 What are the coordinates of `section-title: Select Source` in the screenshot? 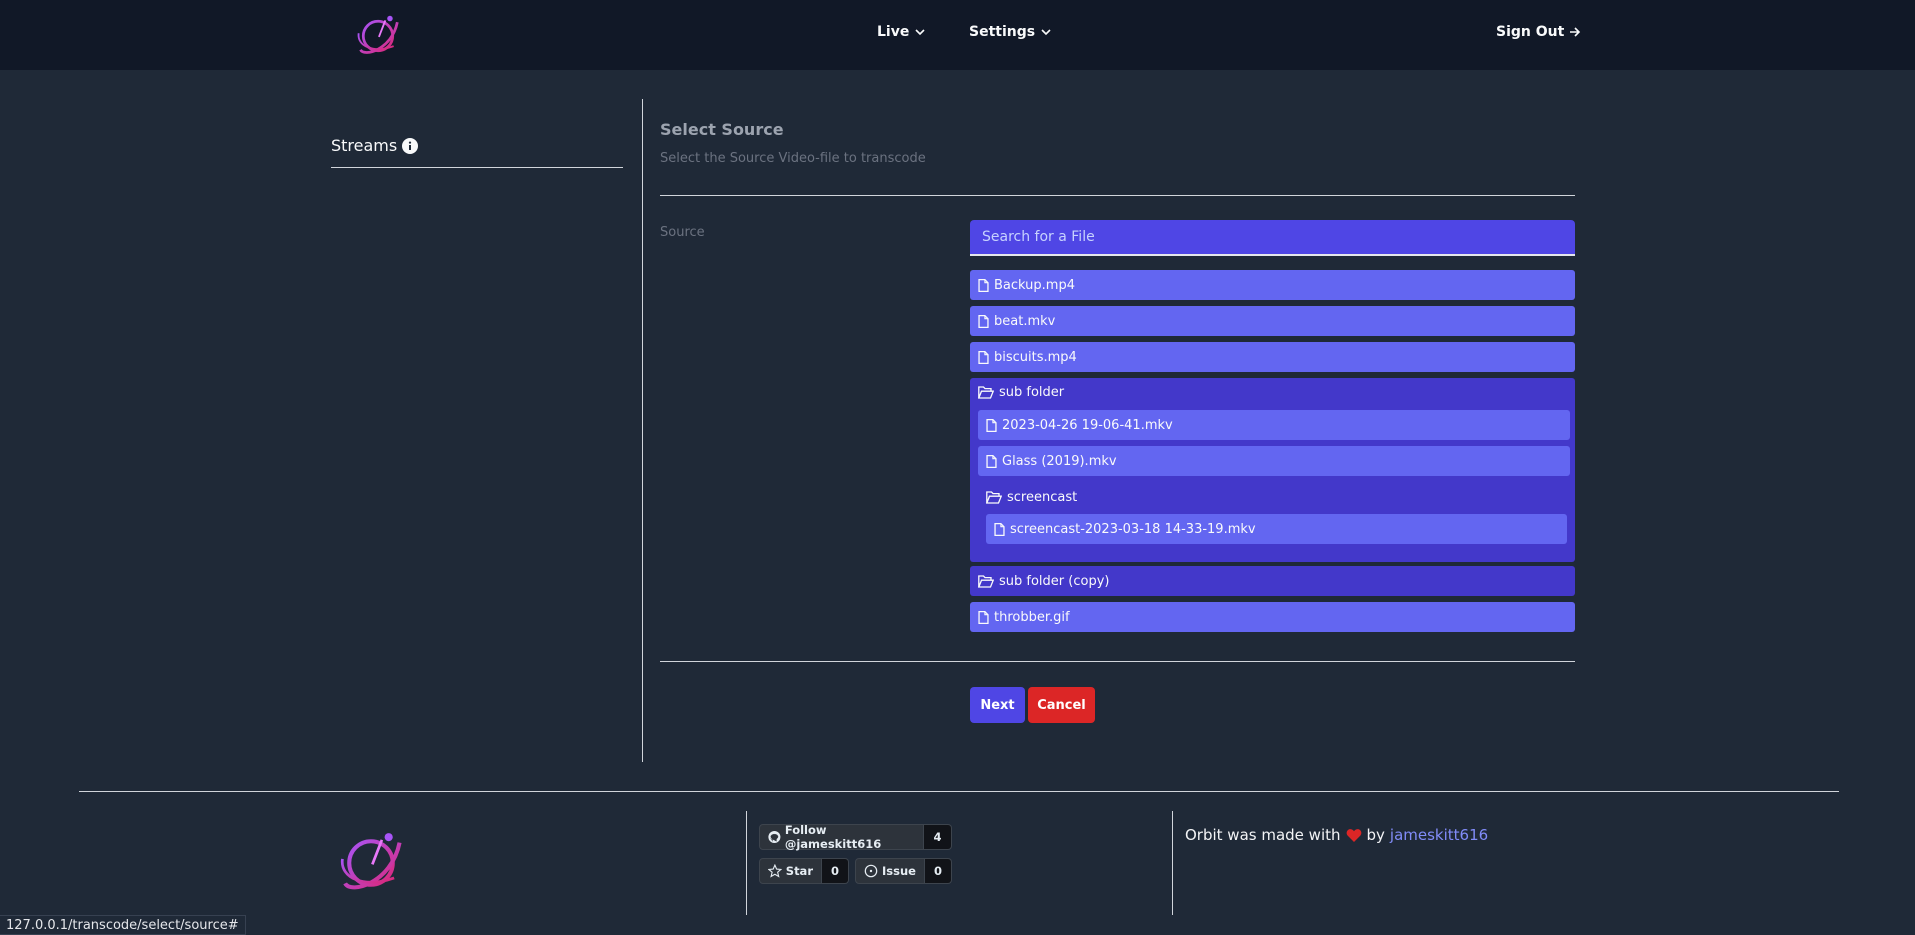 It's located at (722, 129).